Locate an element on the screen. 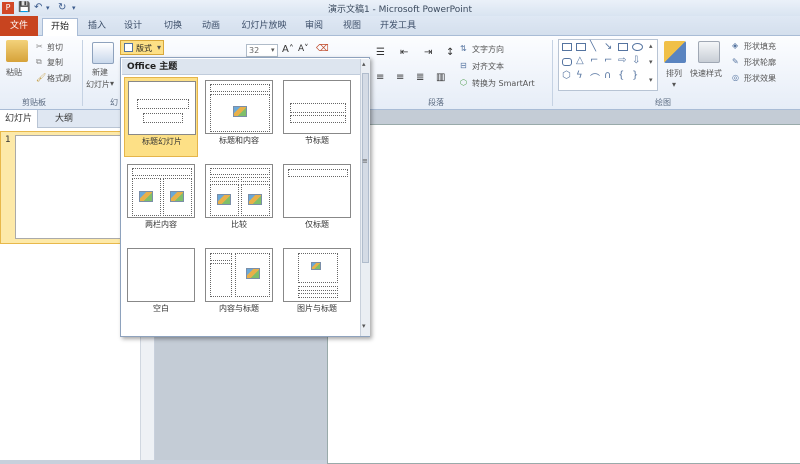 The width and height of the screenshot is (800, 464). format-painter-label: 格式刷 is located at coordinates (59, 78).